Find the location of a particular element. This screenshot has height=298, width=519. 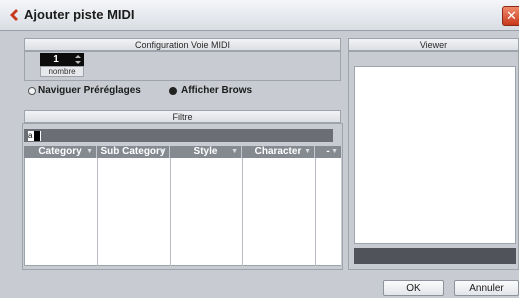

column-category: Category ▼ is located at coordinates (60, 152).